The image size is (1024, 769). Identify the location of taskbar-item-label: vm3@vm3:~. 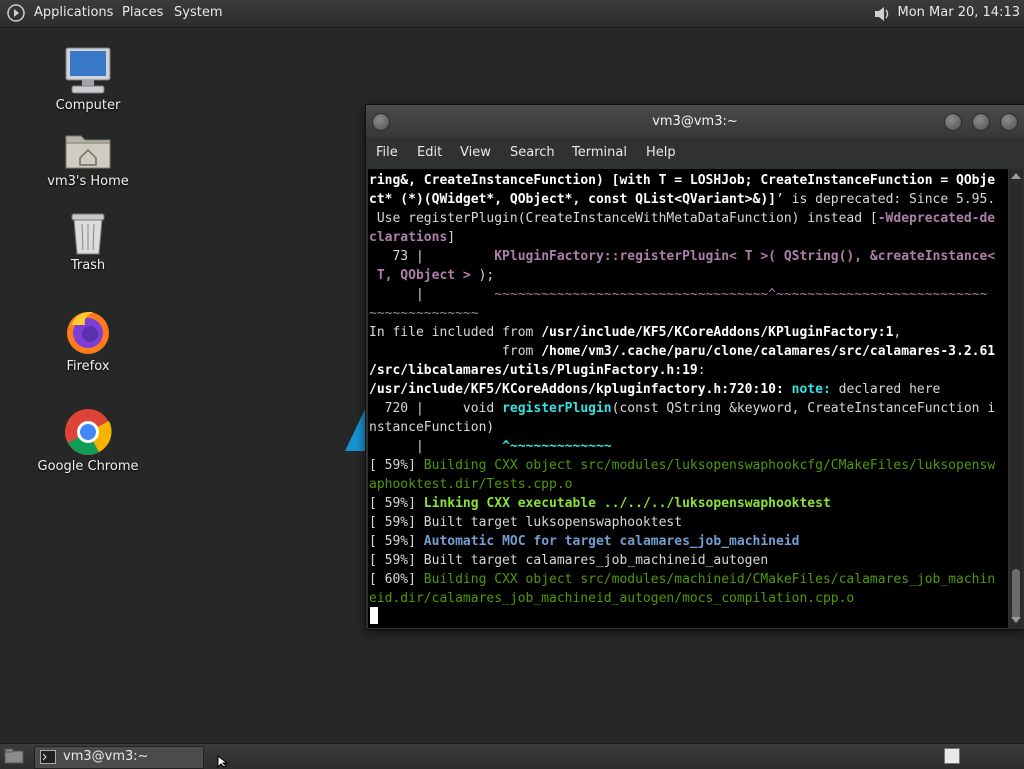
(106, 756).